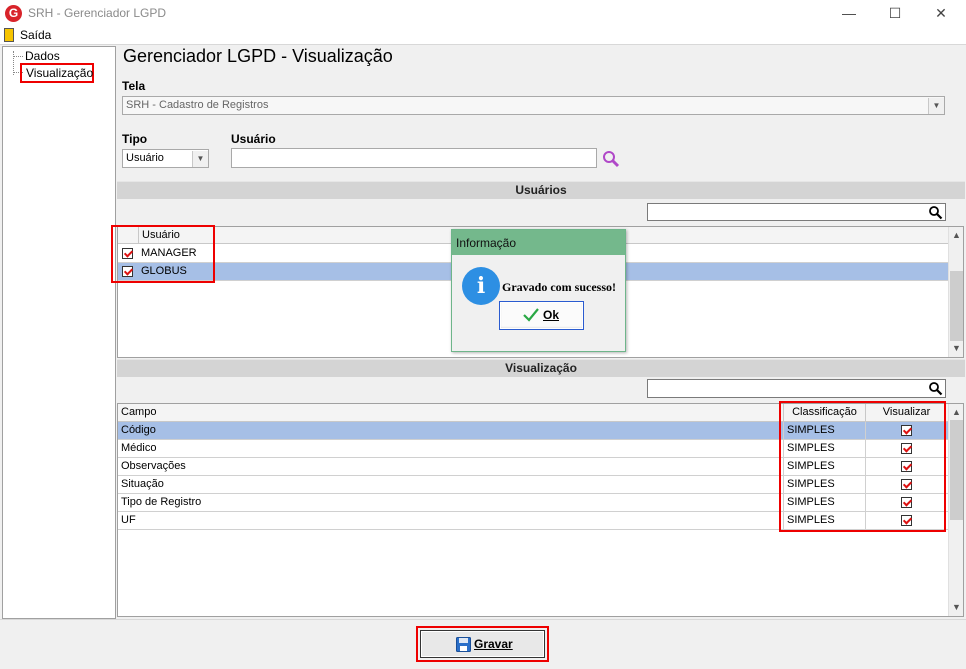  Describe the element at coordinates (481, 286) in the screenshot. I see `info-icon: i` at that location.